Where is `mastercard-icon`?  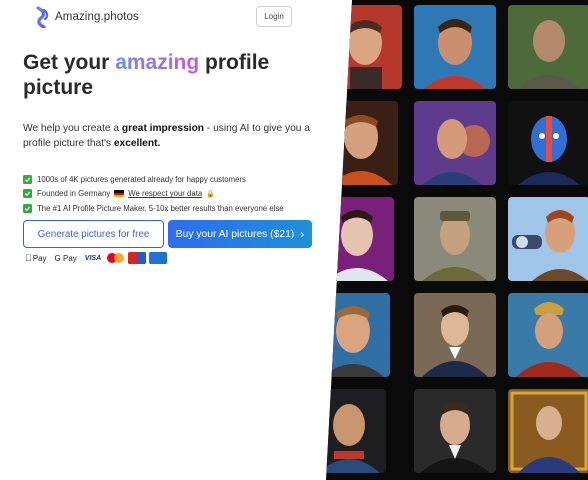
mastercard-icon is located at coordinates (116, 258).